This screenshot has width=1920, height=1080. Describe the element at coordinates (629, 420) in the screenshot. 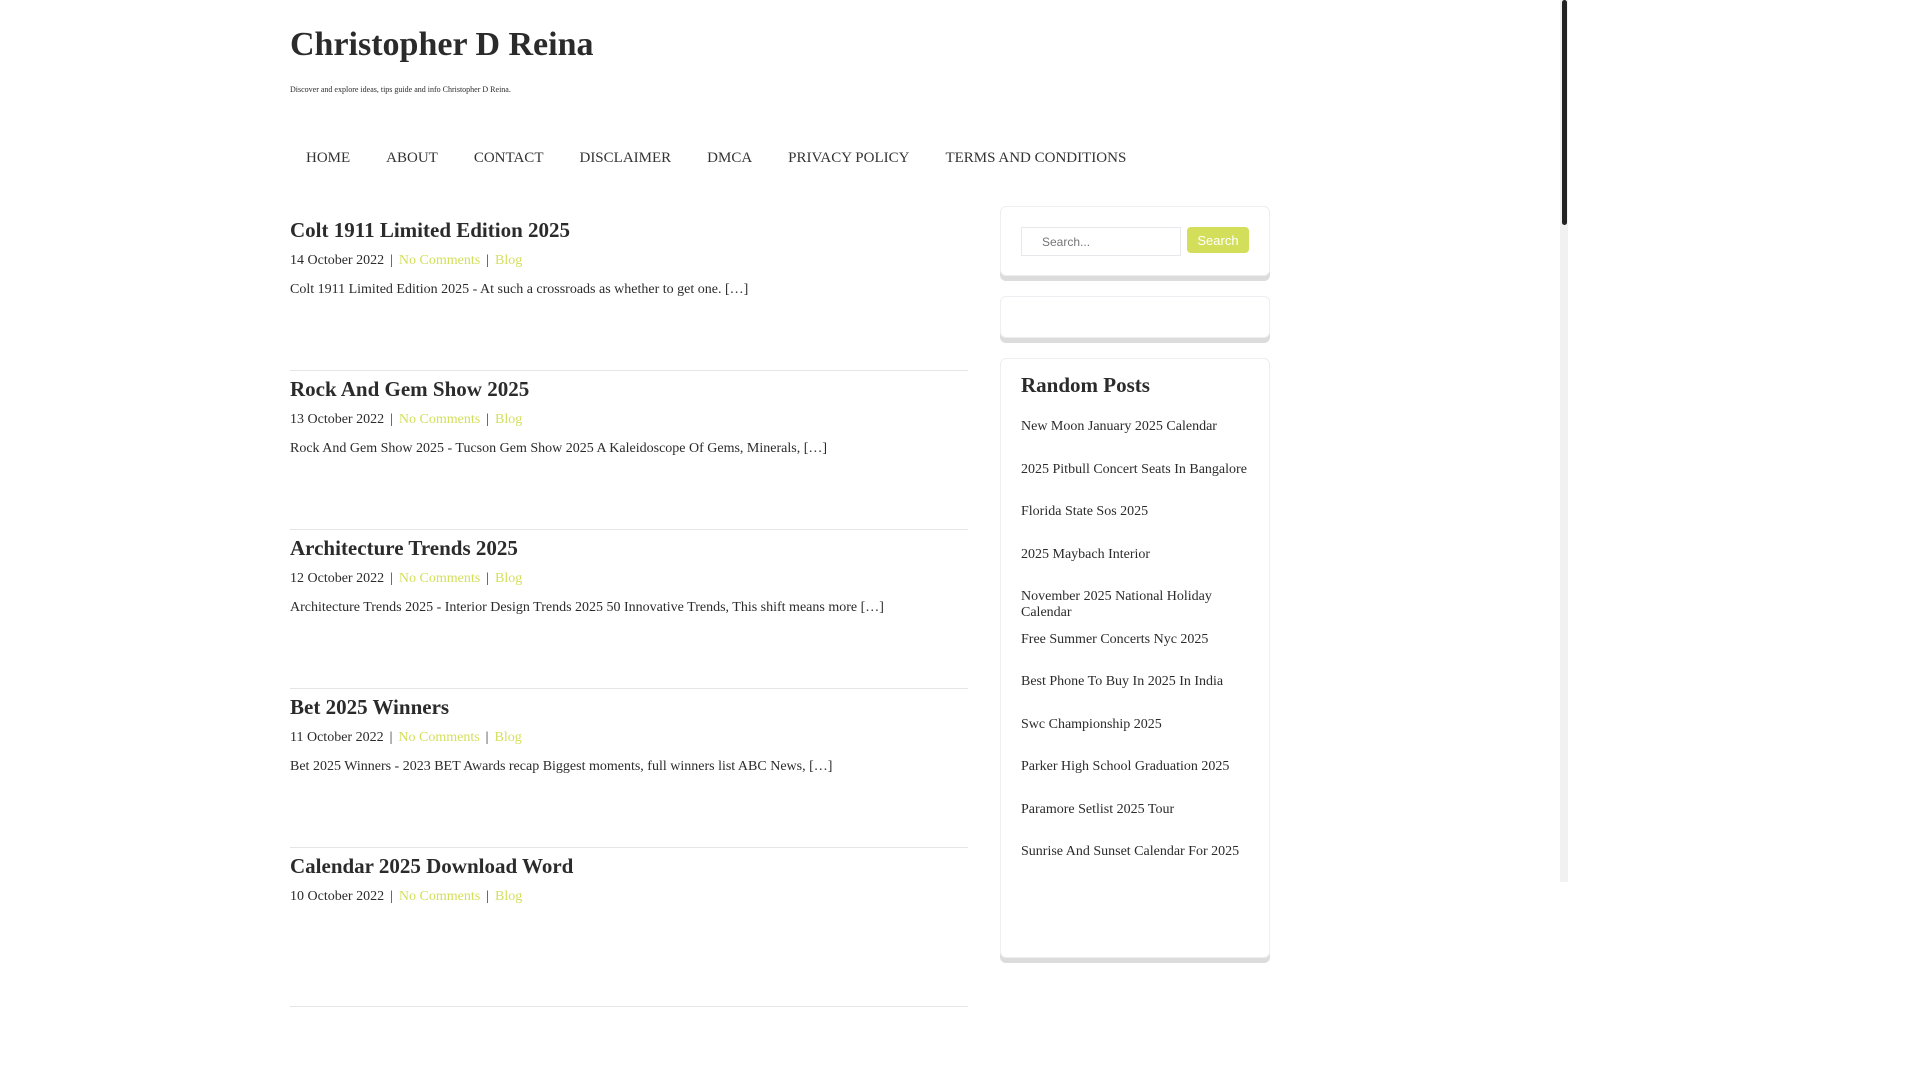

I see `post-meta: 13 October 2022 | No Comments | Blog` at that location.